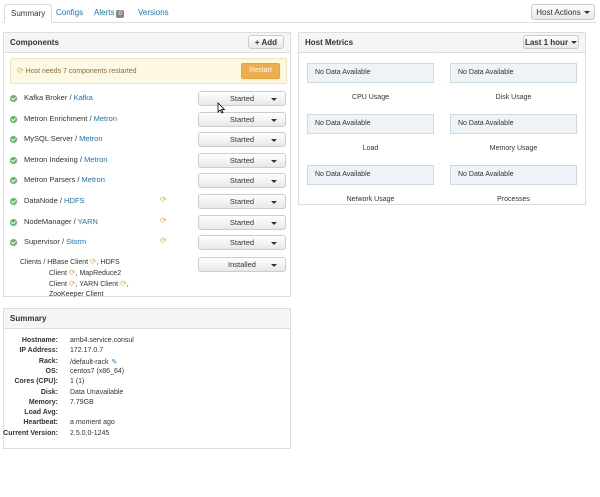 This screenshot has width=600, height=497. What do you see at coordinates (50, 180) in the screenshot?
I see `component-label: Metron Parsers` at bounding box center [50, 180].